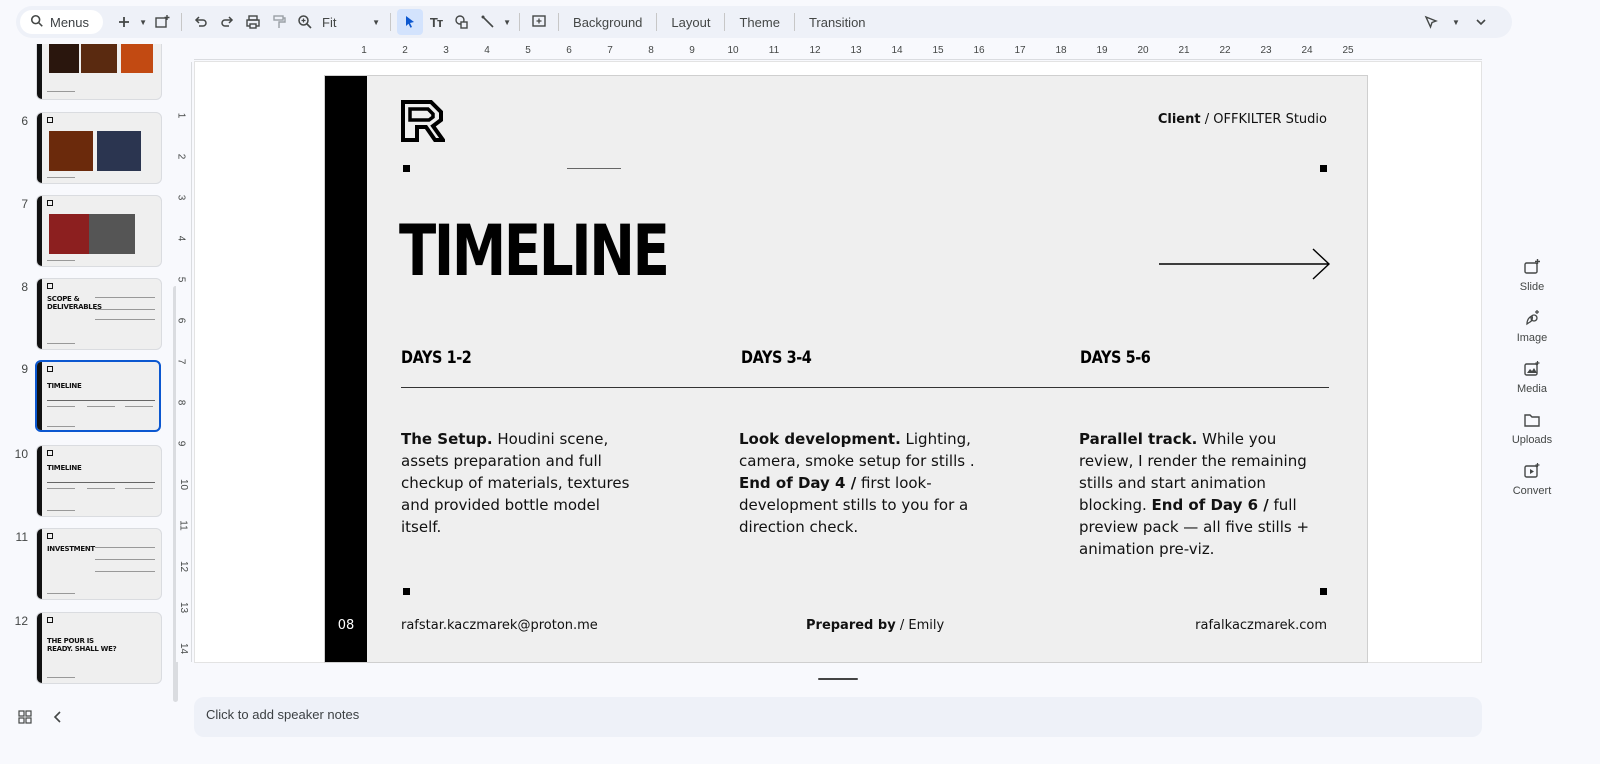  What do you see at coordinates (1431, 22) in the screenshot?
I see `cursor-mode-icon` at bounding box center [1431, 22].